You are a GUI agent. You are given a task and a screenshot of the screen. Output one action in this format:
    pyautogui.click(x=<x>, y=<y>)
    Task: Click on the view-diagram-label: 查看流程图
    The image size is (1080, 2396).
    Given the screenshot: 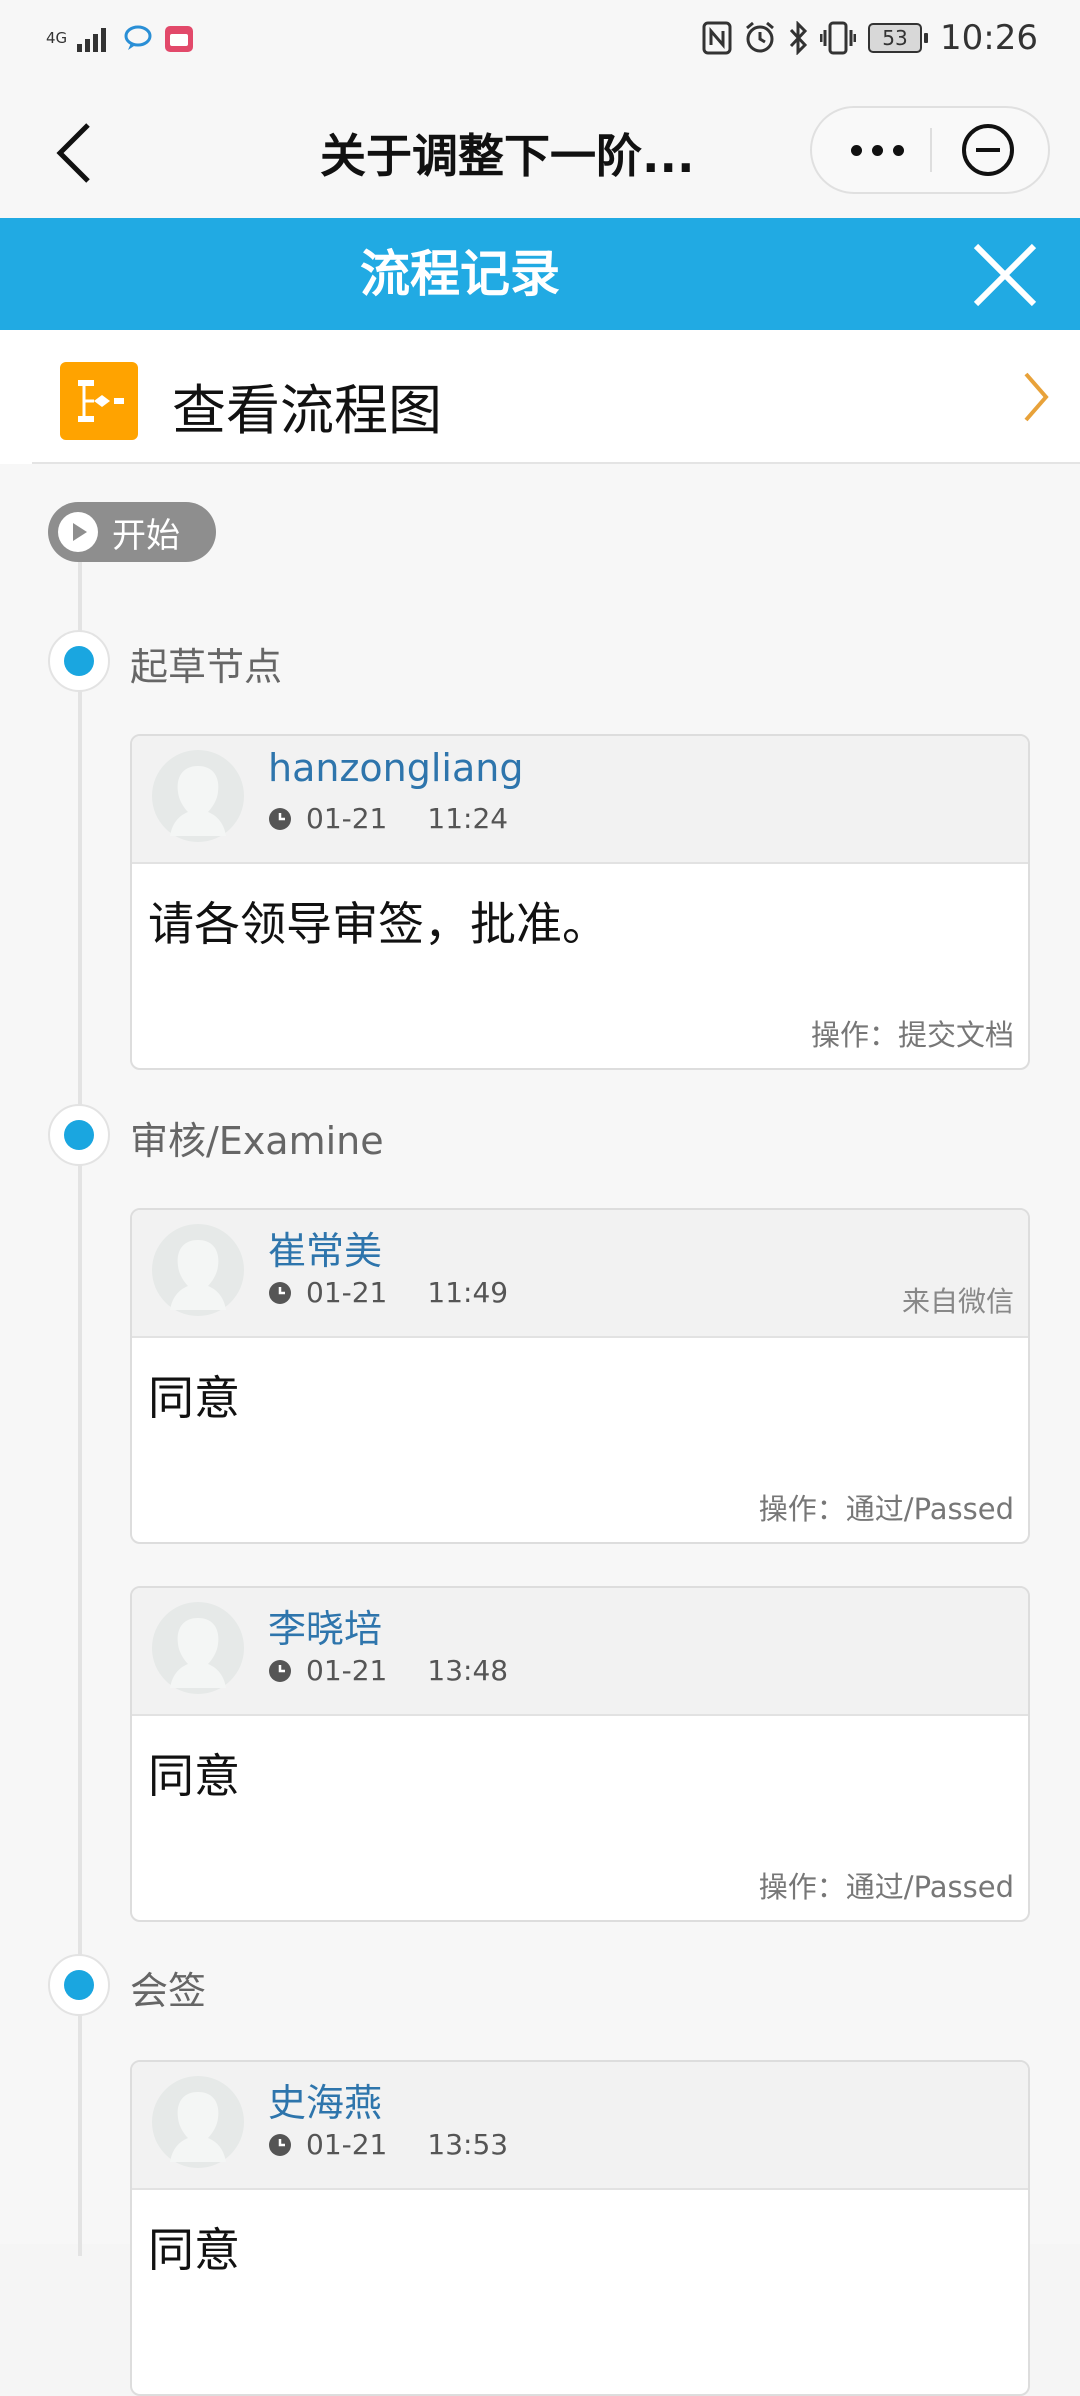 What is the action you would take?
    pyautogui.click(x=307, y=410)
    